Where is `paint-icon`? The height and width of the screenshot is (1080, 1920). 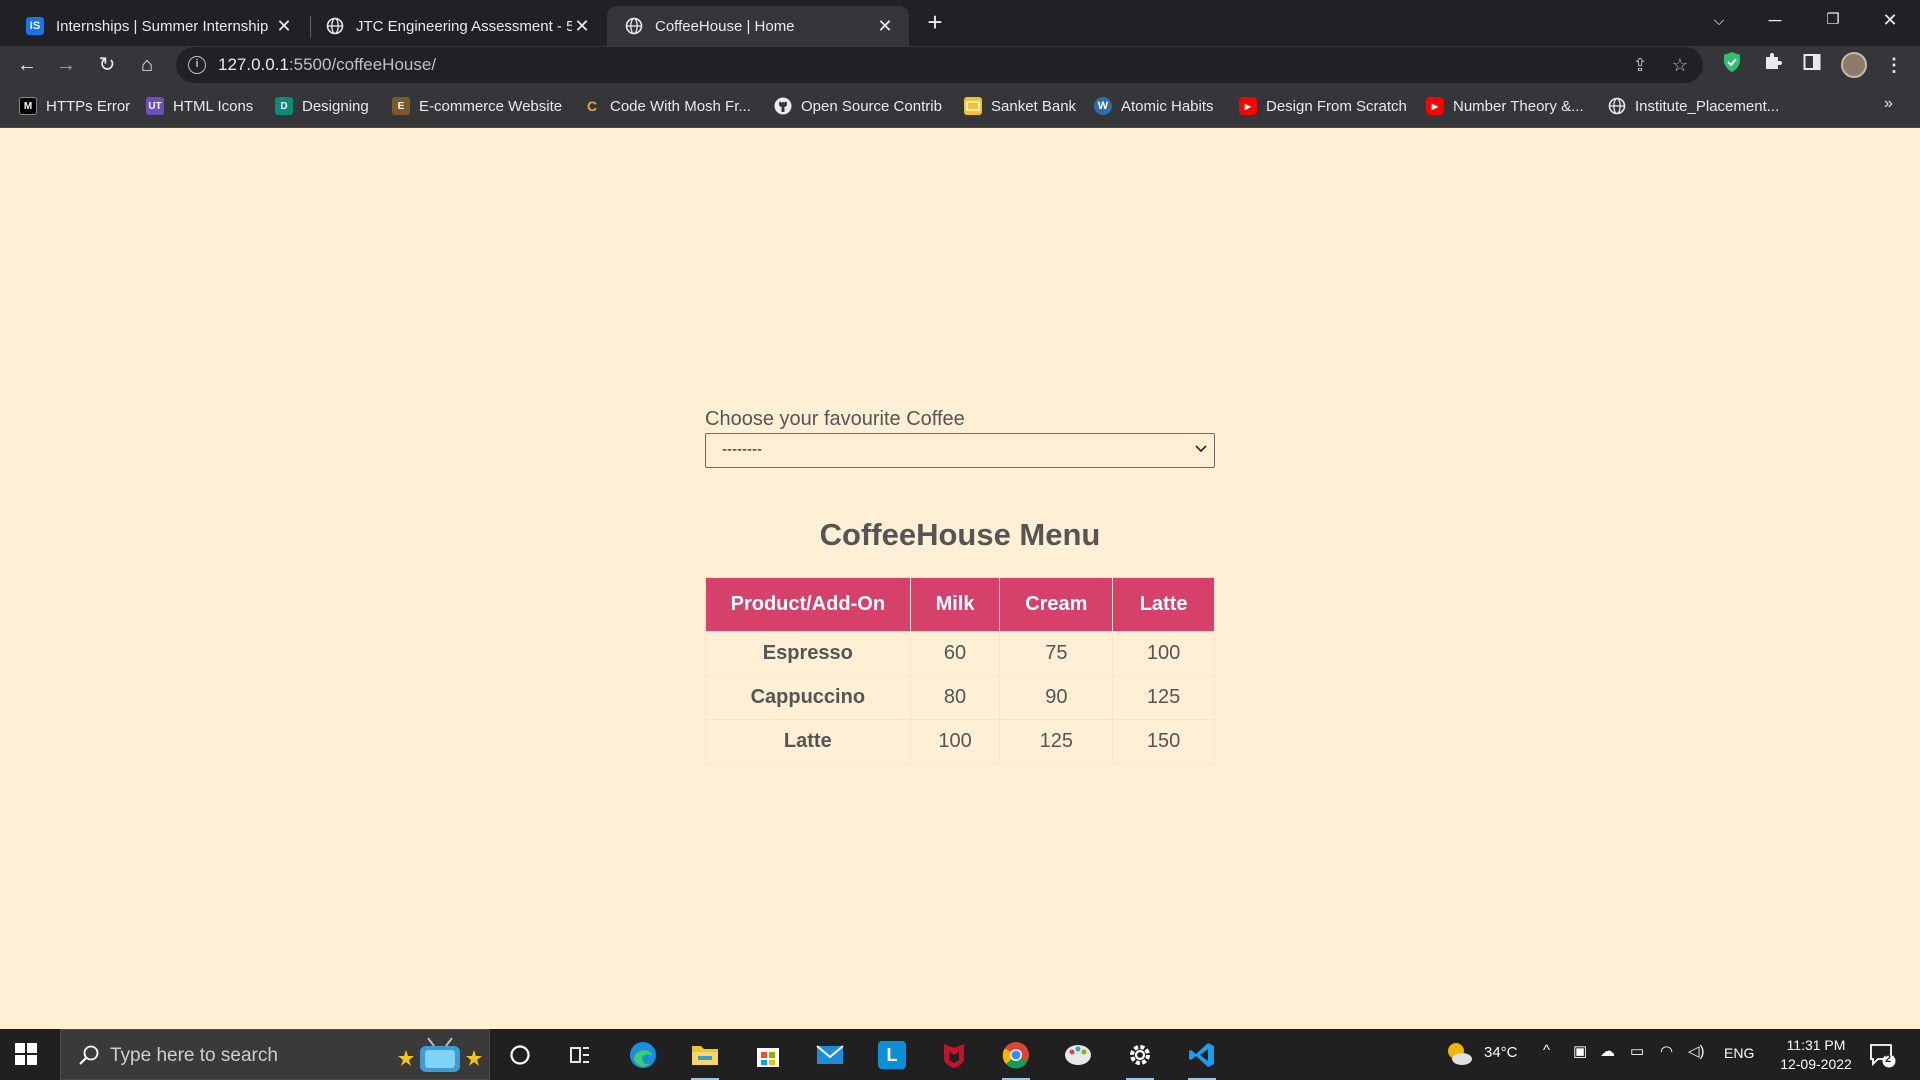
paint-icon is located at coordinates (1078, 1055).